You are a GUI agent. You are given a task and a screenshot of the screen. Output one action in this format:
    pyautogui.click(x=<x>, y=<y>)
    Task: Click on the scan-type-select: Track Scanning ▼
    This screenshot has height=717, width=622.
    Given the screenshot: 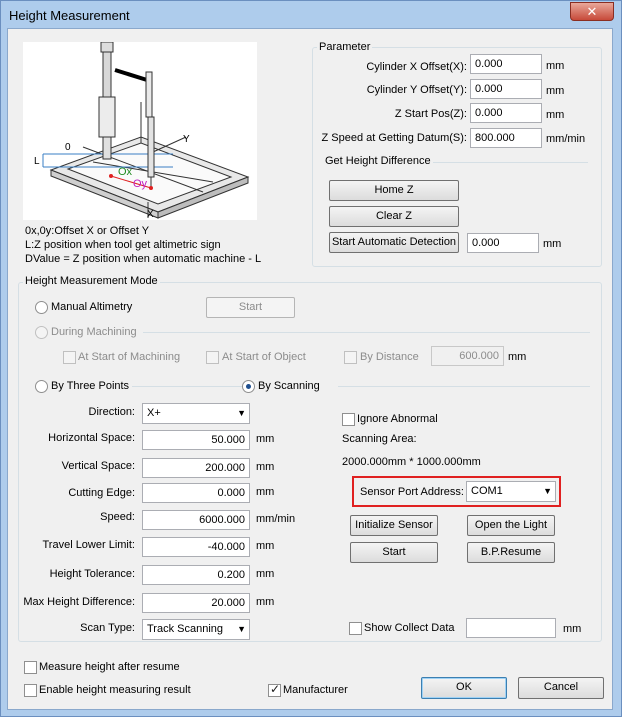 What is the action you would take?
    pyautogui.click(x=196, y=629)
    